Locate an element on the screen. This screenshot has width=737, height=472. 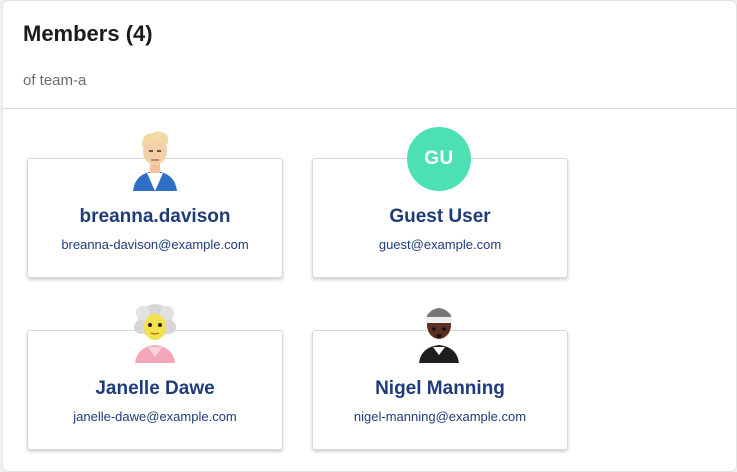
avatar-curly-gray-hair-person-icon is located at coordinates (155, 331).